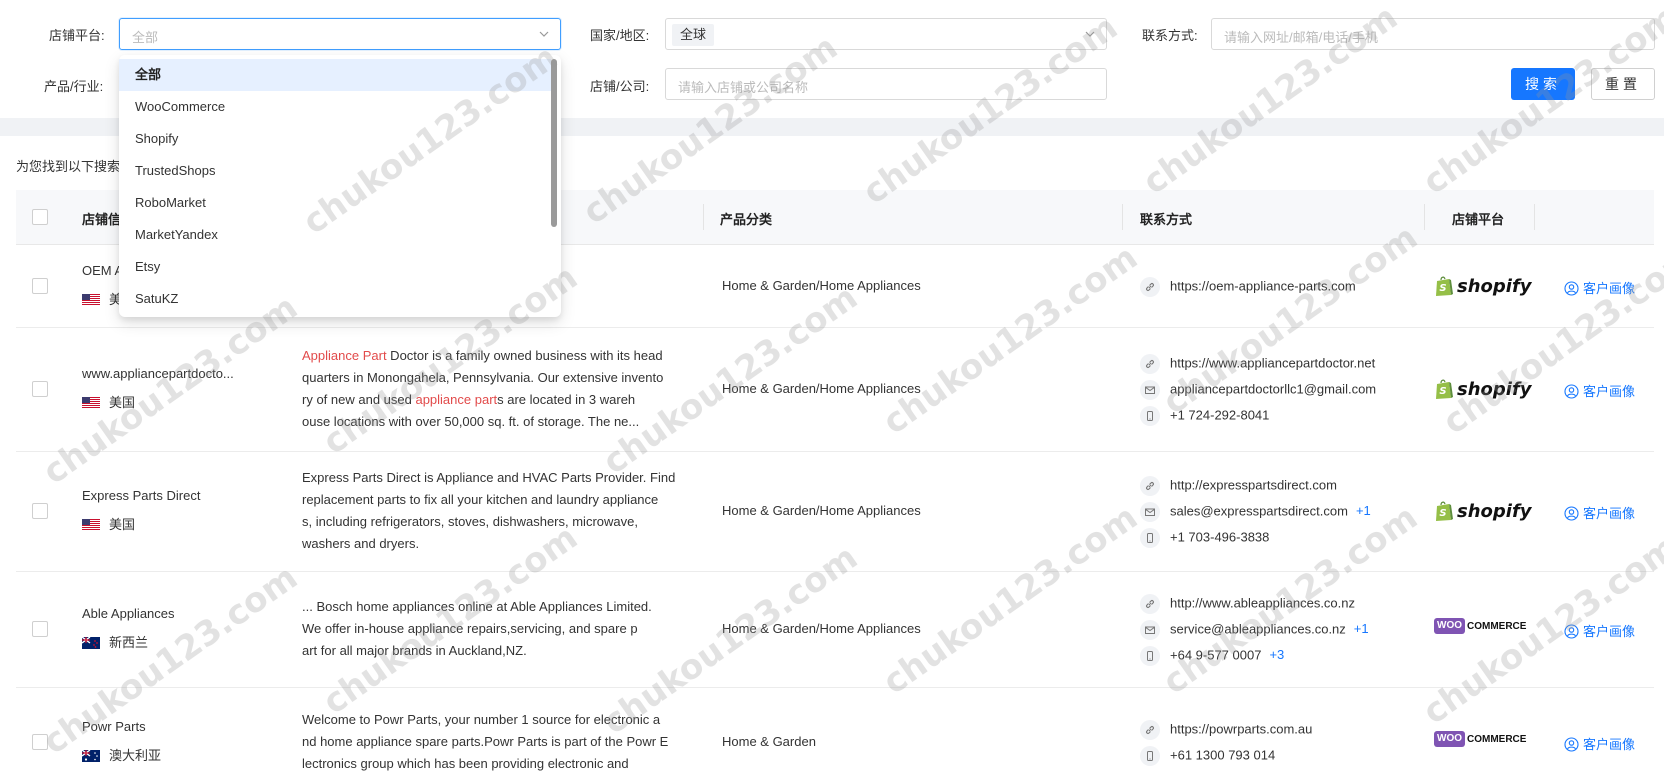 Image resolution: width=1664 pixels, height=780 pixels. Describe the element at coordinates (91, 643) in the screenshot. I see `nz-flag-icon` at that location.